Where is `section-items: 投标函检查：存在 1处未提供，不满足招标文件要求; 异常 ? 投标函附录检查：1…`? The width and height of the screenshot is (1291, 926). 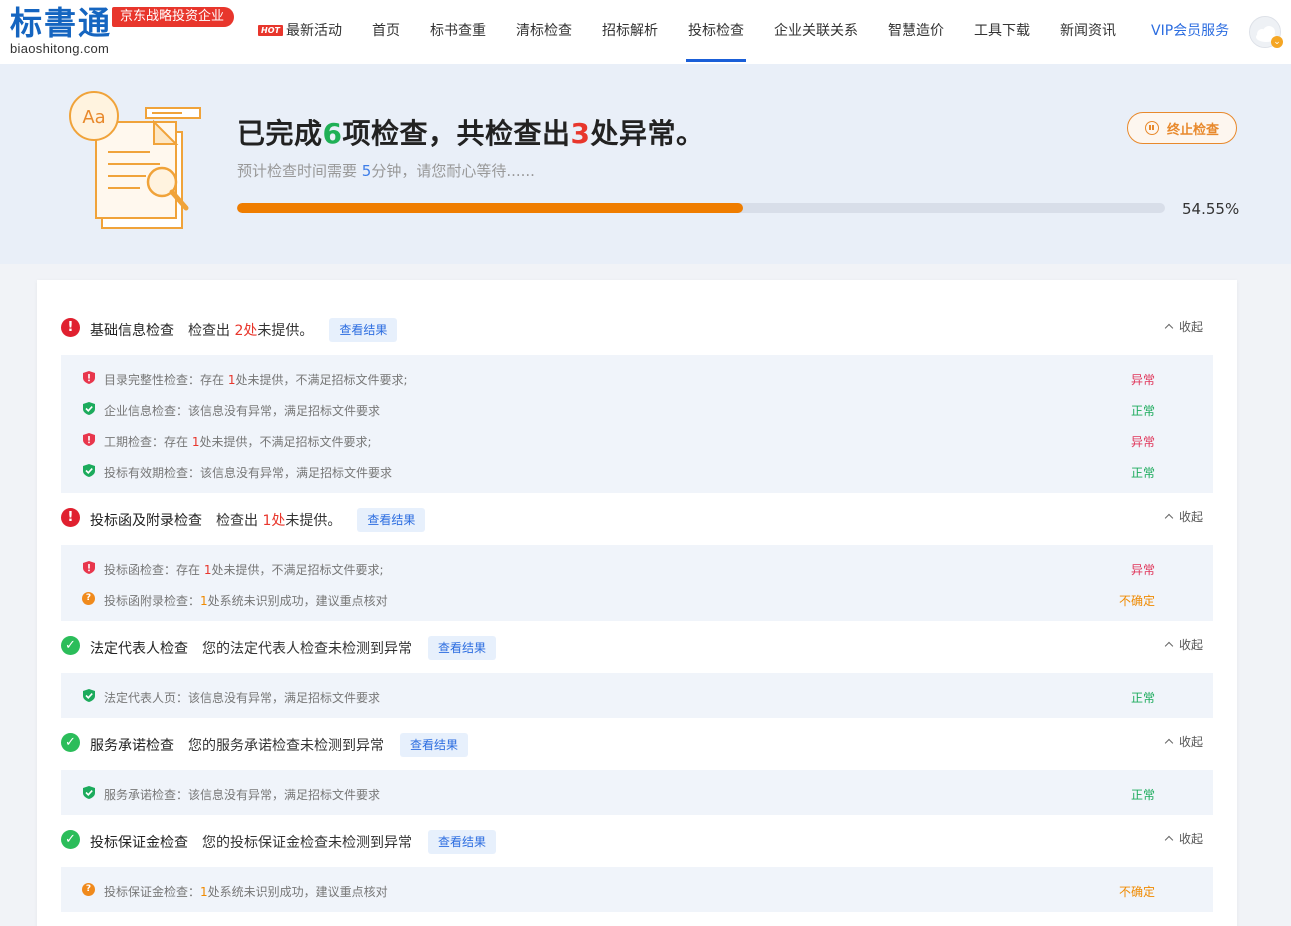
section-items: 投标函检查：存在 1处未提供，不满足招标文件要求; 异常 ? 投标函附录检查：1… is located at coordinates (637, 583).